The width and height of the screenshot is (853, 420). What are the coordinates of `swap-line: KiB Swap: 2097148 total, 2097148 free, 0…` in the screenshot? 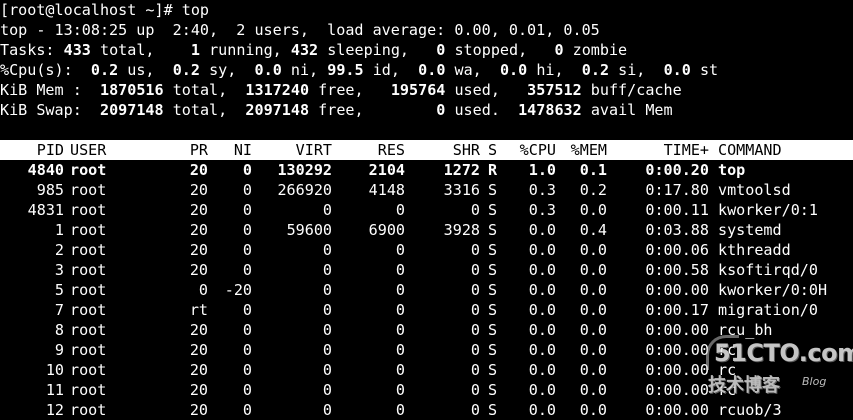 It's located at (426, 110).